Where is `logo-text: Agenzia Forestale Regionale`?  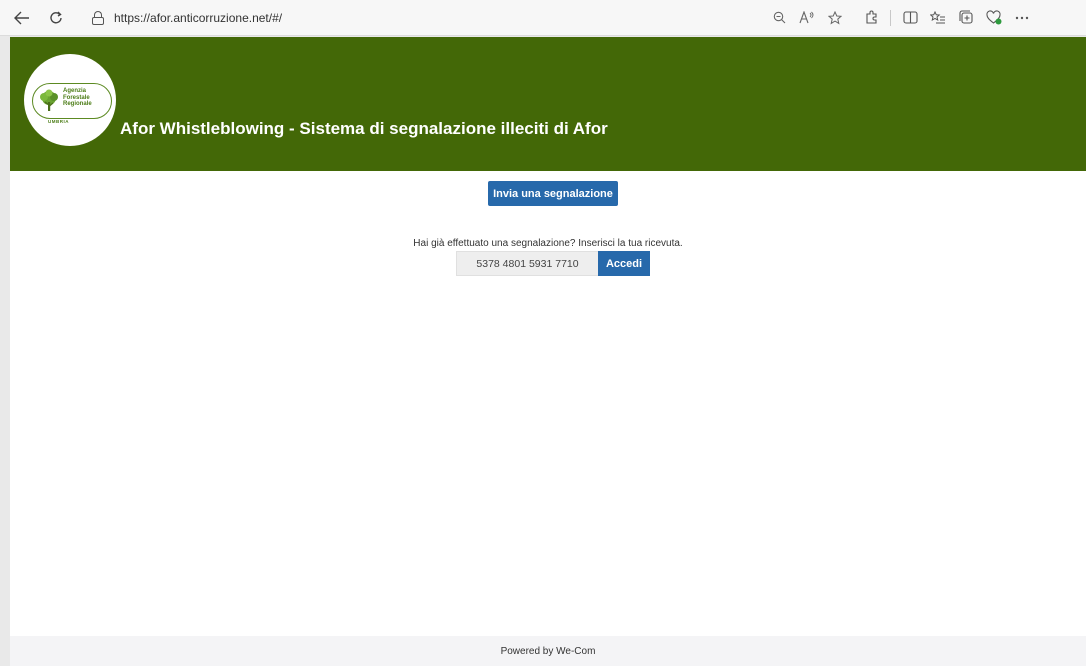
logo-text: Agenzia Forestale Regionale is located at coordinates (77, 98).